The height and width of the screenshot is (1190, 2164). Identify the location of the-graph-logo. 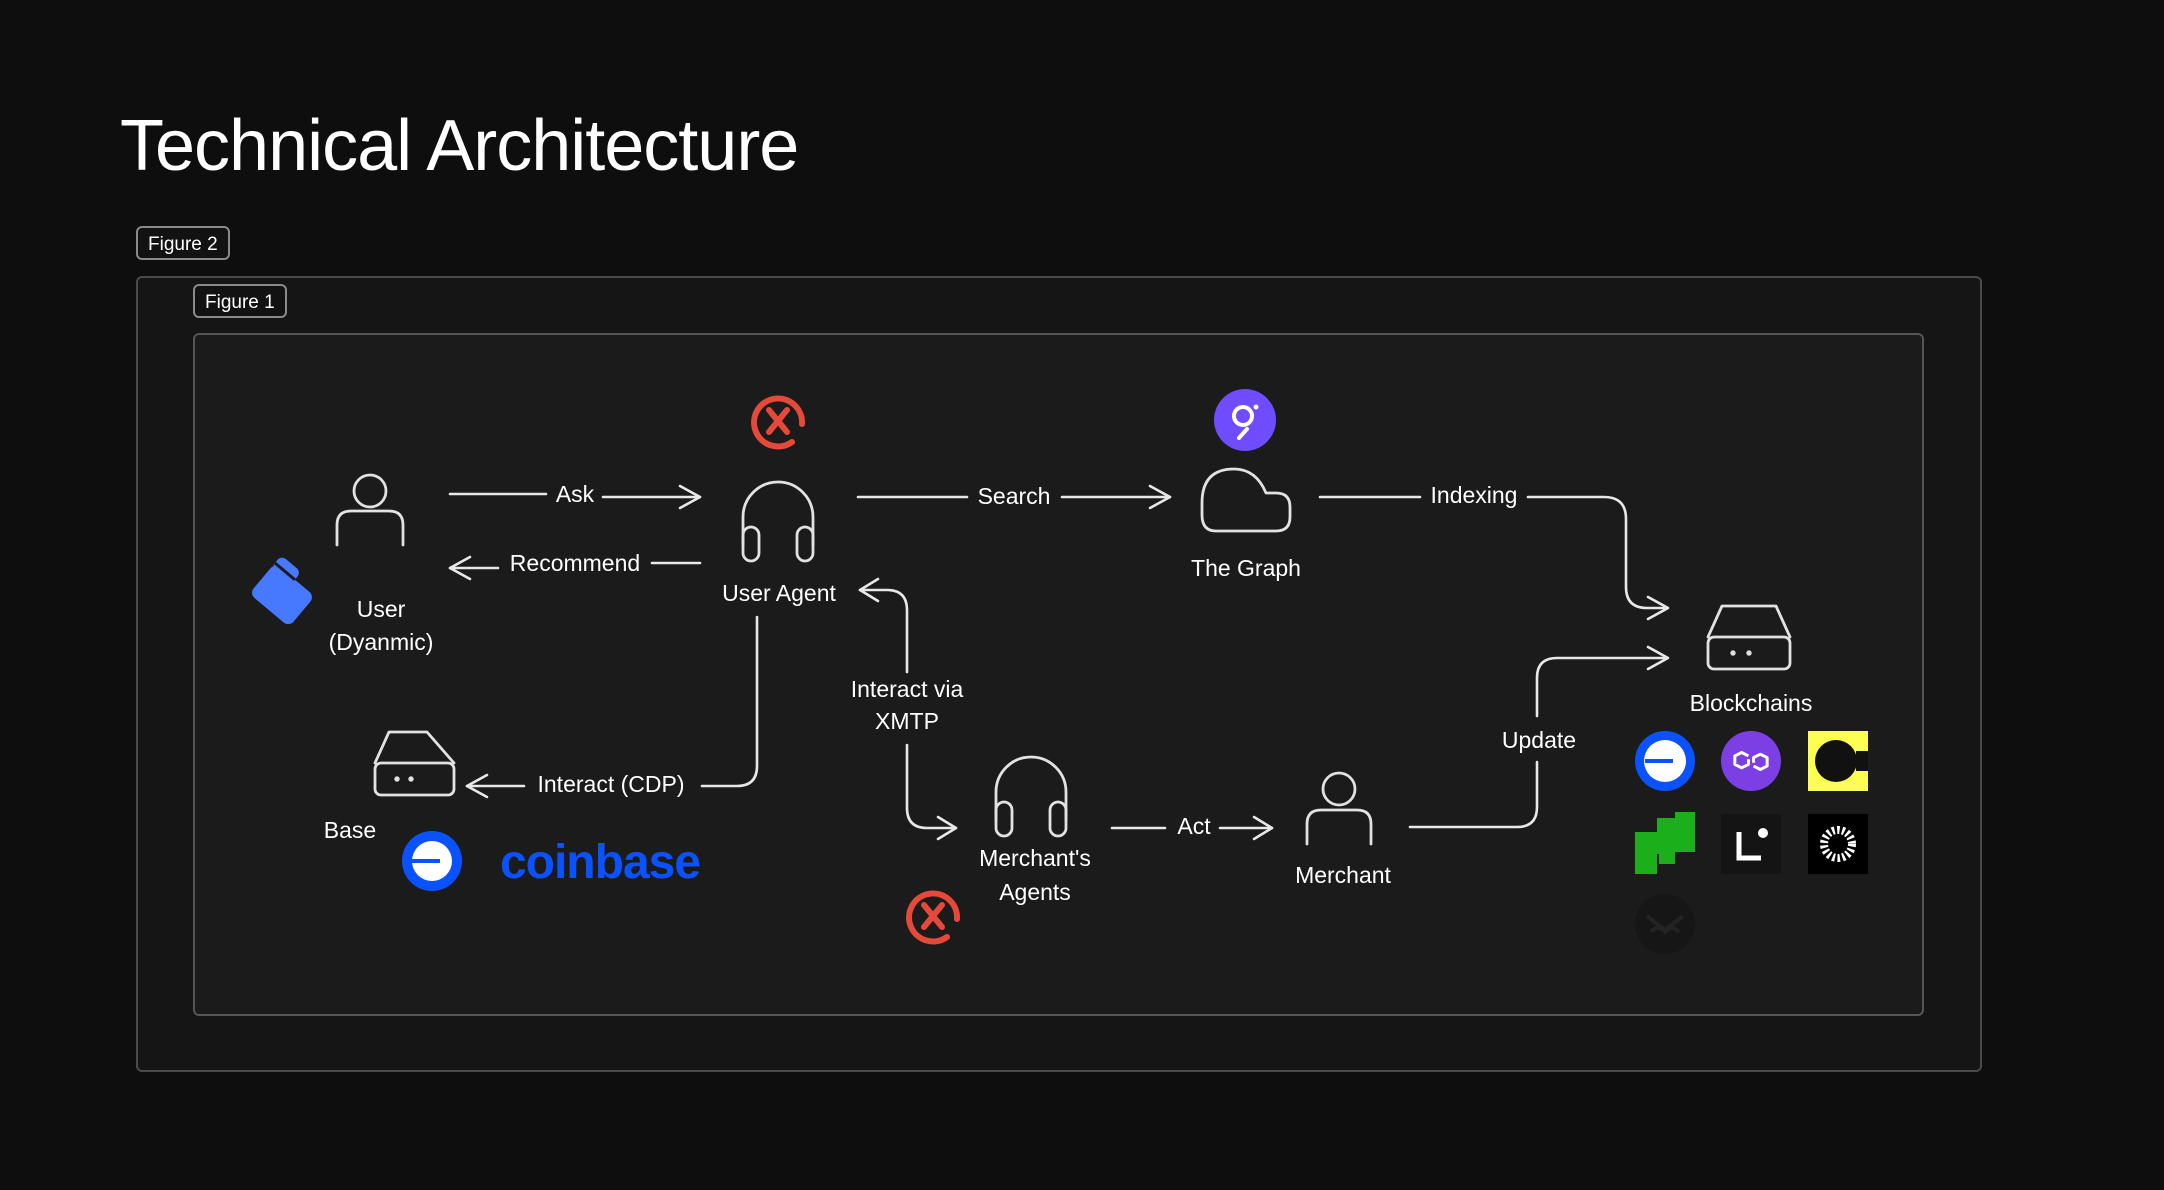
(1245, 420).